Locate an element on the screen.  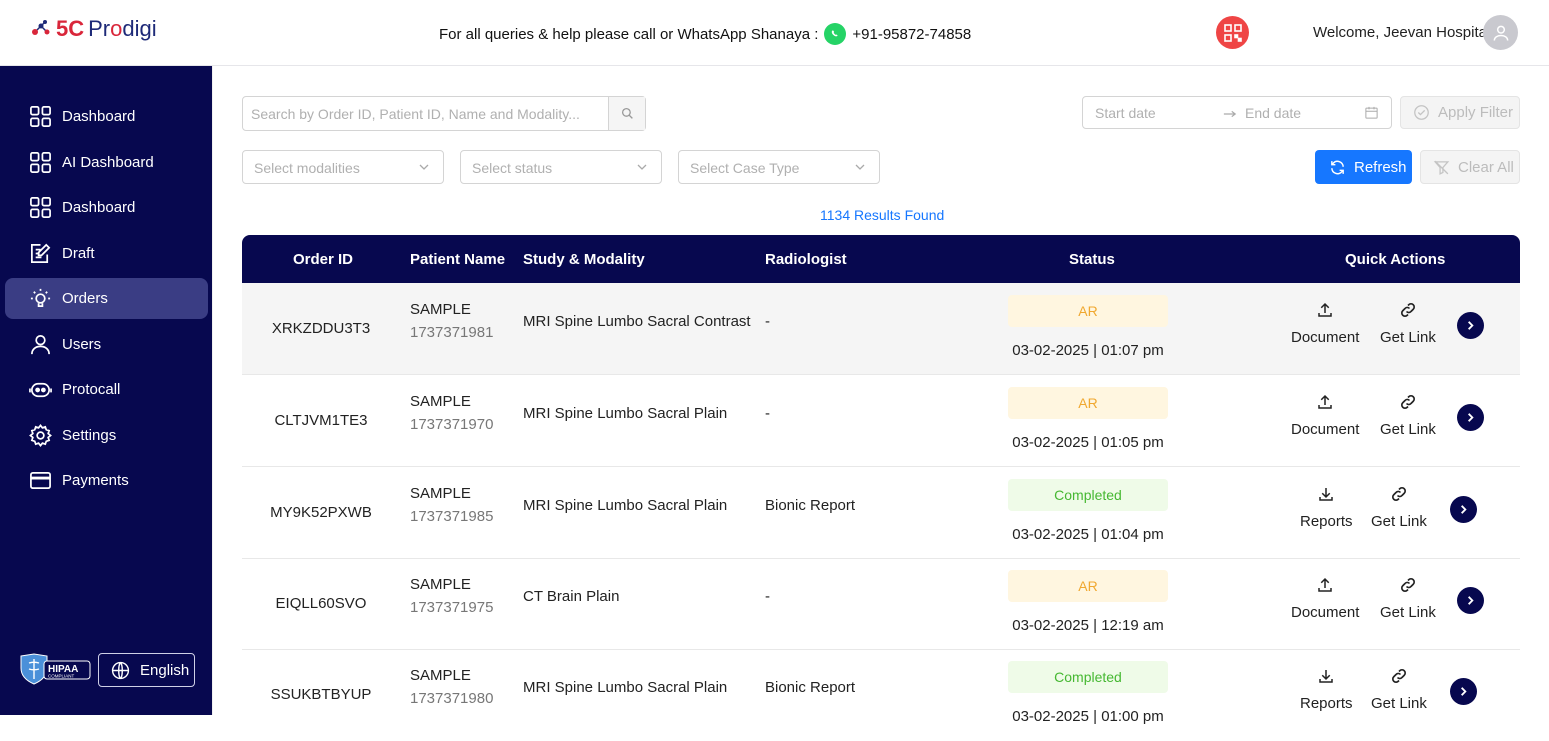
case-type-select: Select Case Type is located at coordinates (779, 167).